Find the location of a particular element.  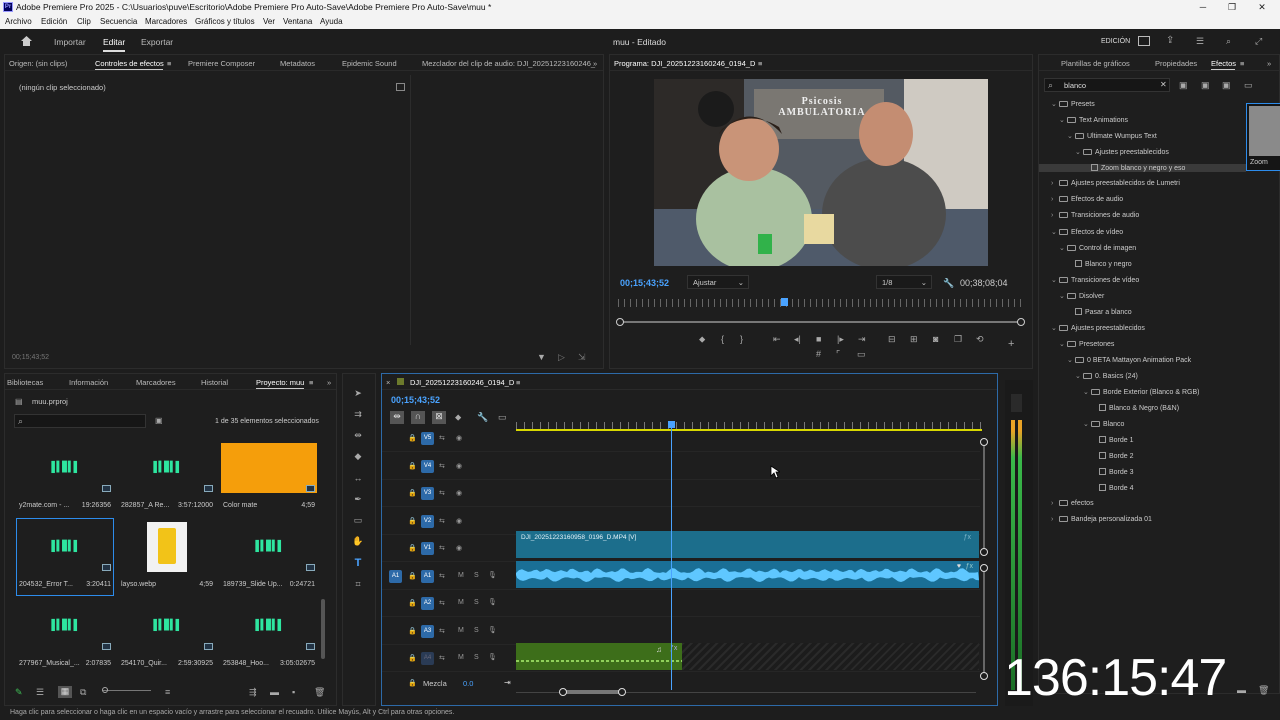

panel-layout-icon is located at coordinates (1144, 41).